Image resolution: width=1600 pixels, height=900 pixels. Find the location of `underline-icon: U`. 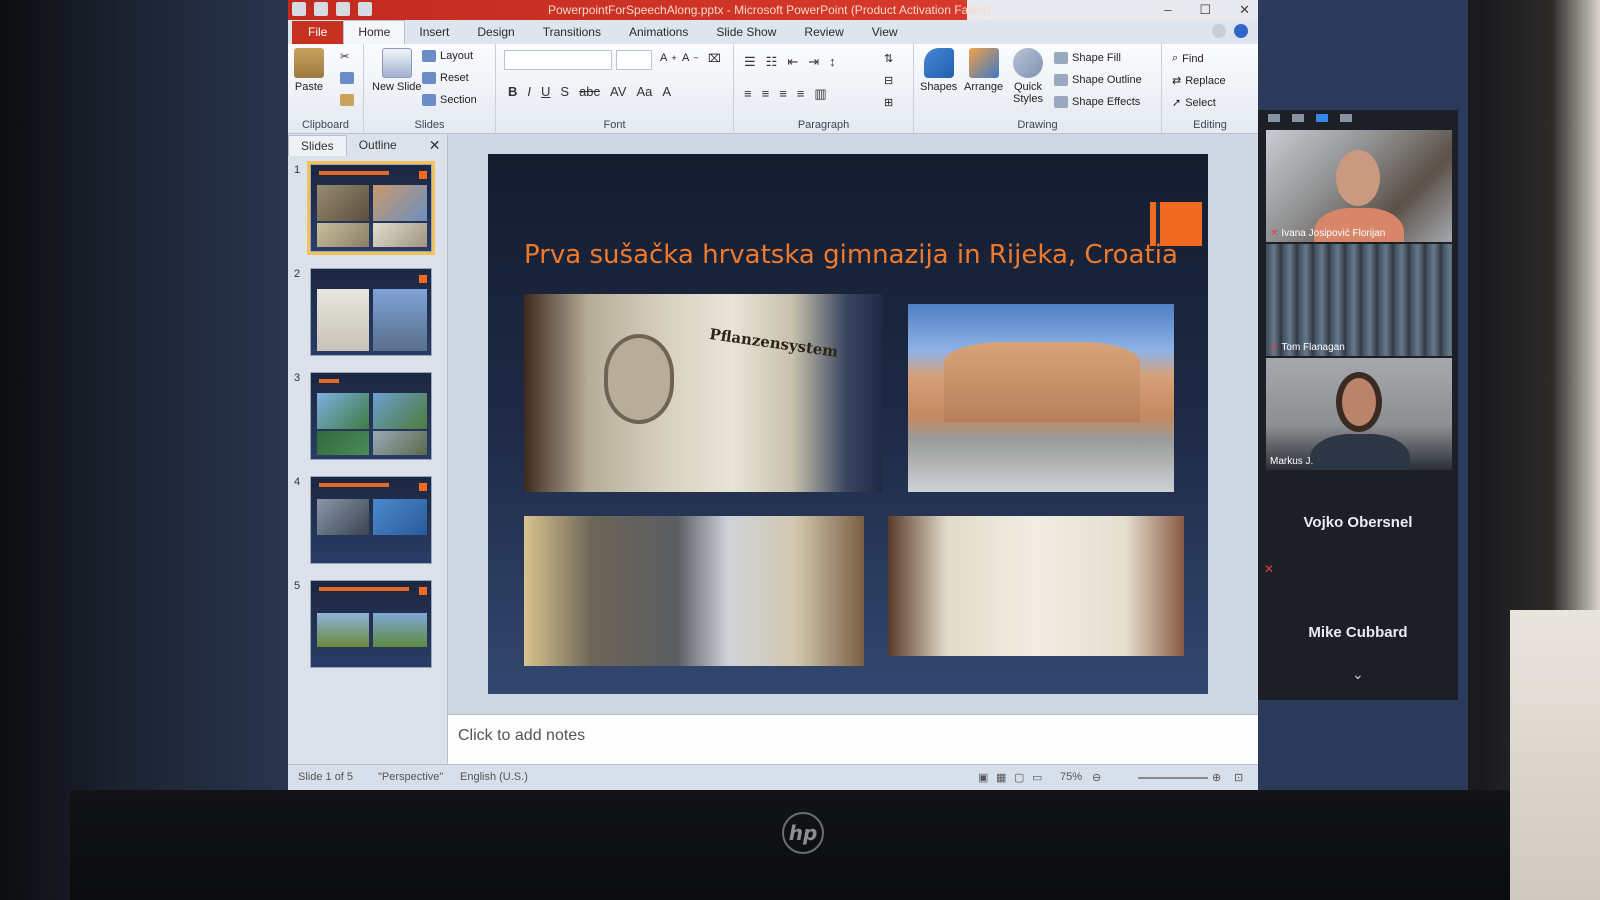

underline-icon: U is located at coordinates (545, 91).